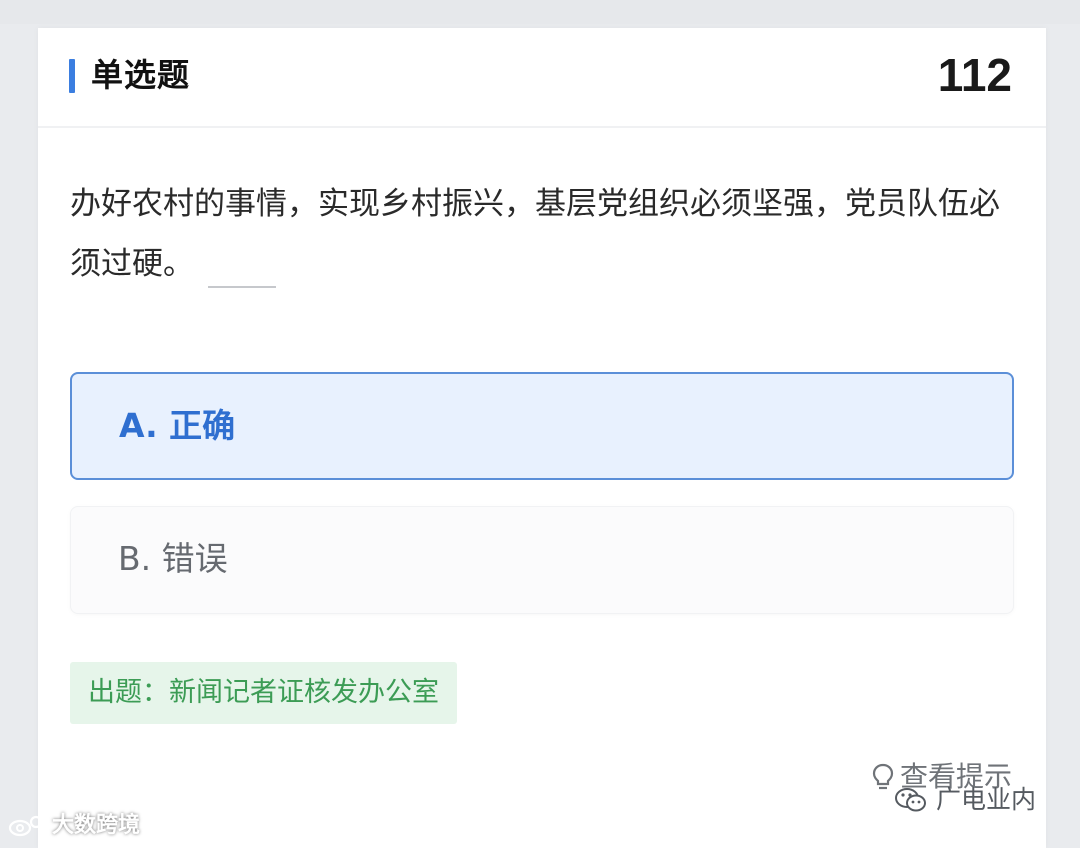  Describe the element at coordinates (986, 799) in the screenshot. I see `wechat-watermark-text: 广电业内` at that location.